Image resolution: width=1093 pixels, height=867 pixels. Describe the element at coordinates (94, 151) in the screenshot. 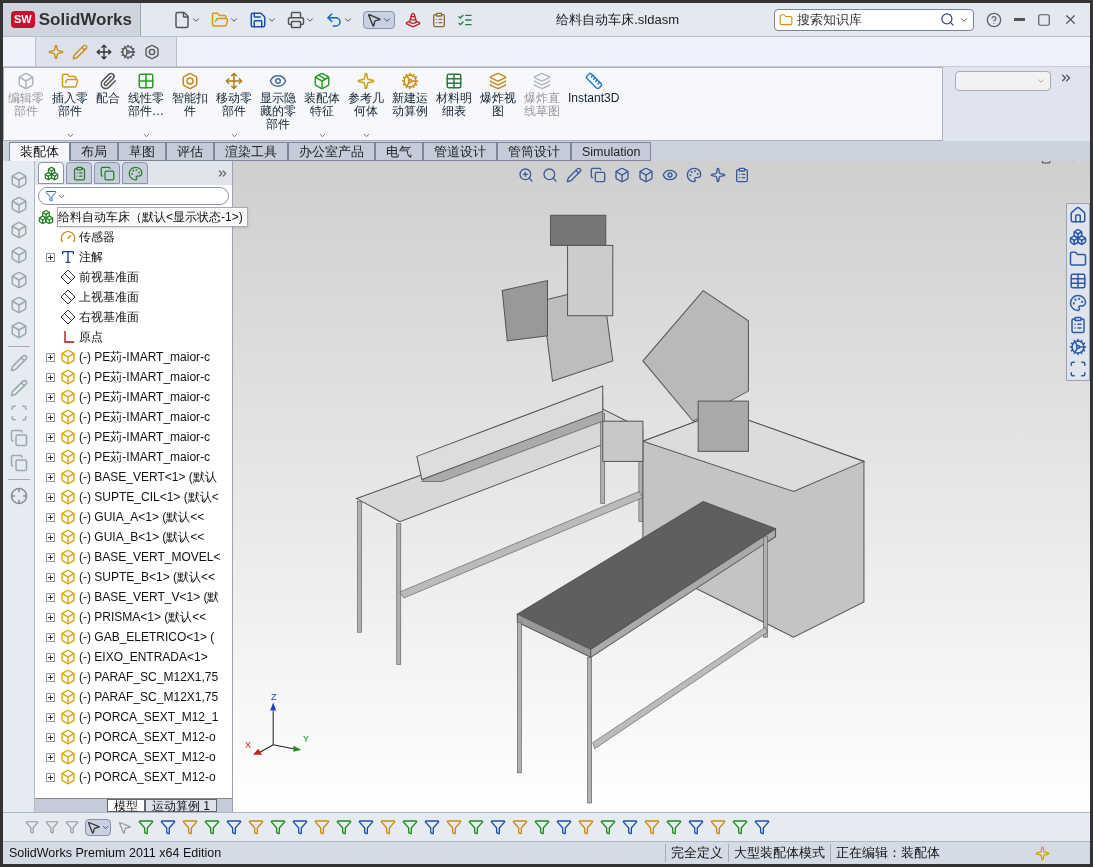

I see `command-tab: 布局` at that location.